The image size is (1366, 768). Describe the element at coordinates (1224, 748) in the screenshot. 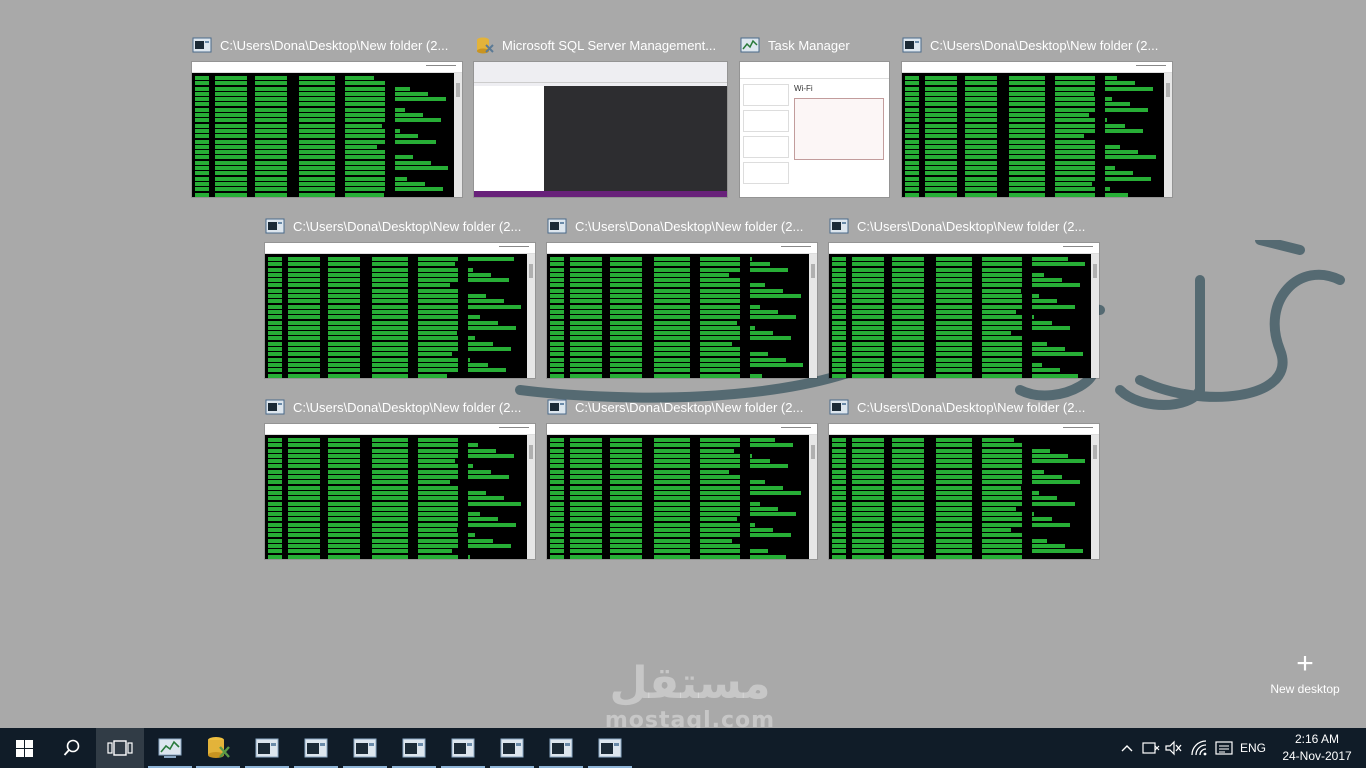

I see `action-center-button` at that location.